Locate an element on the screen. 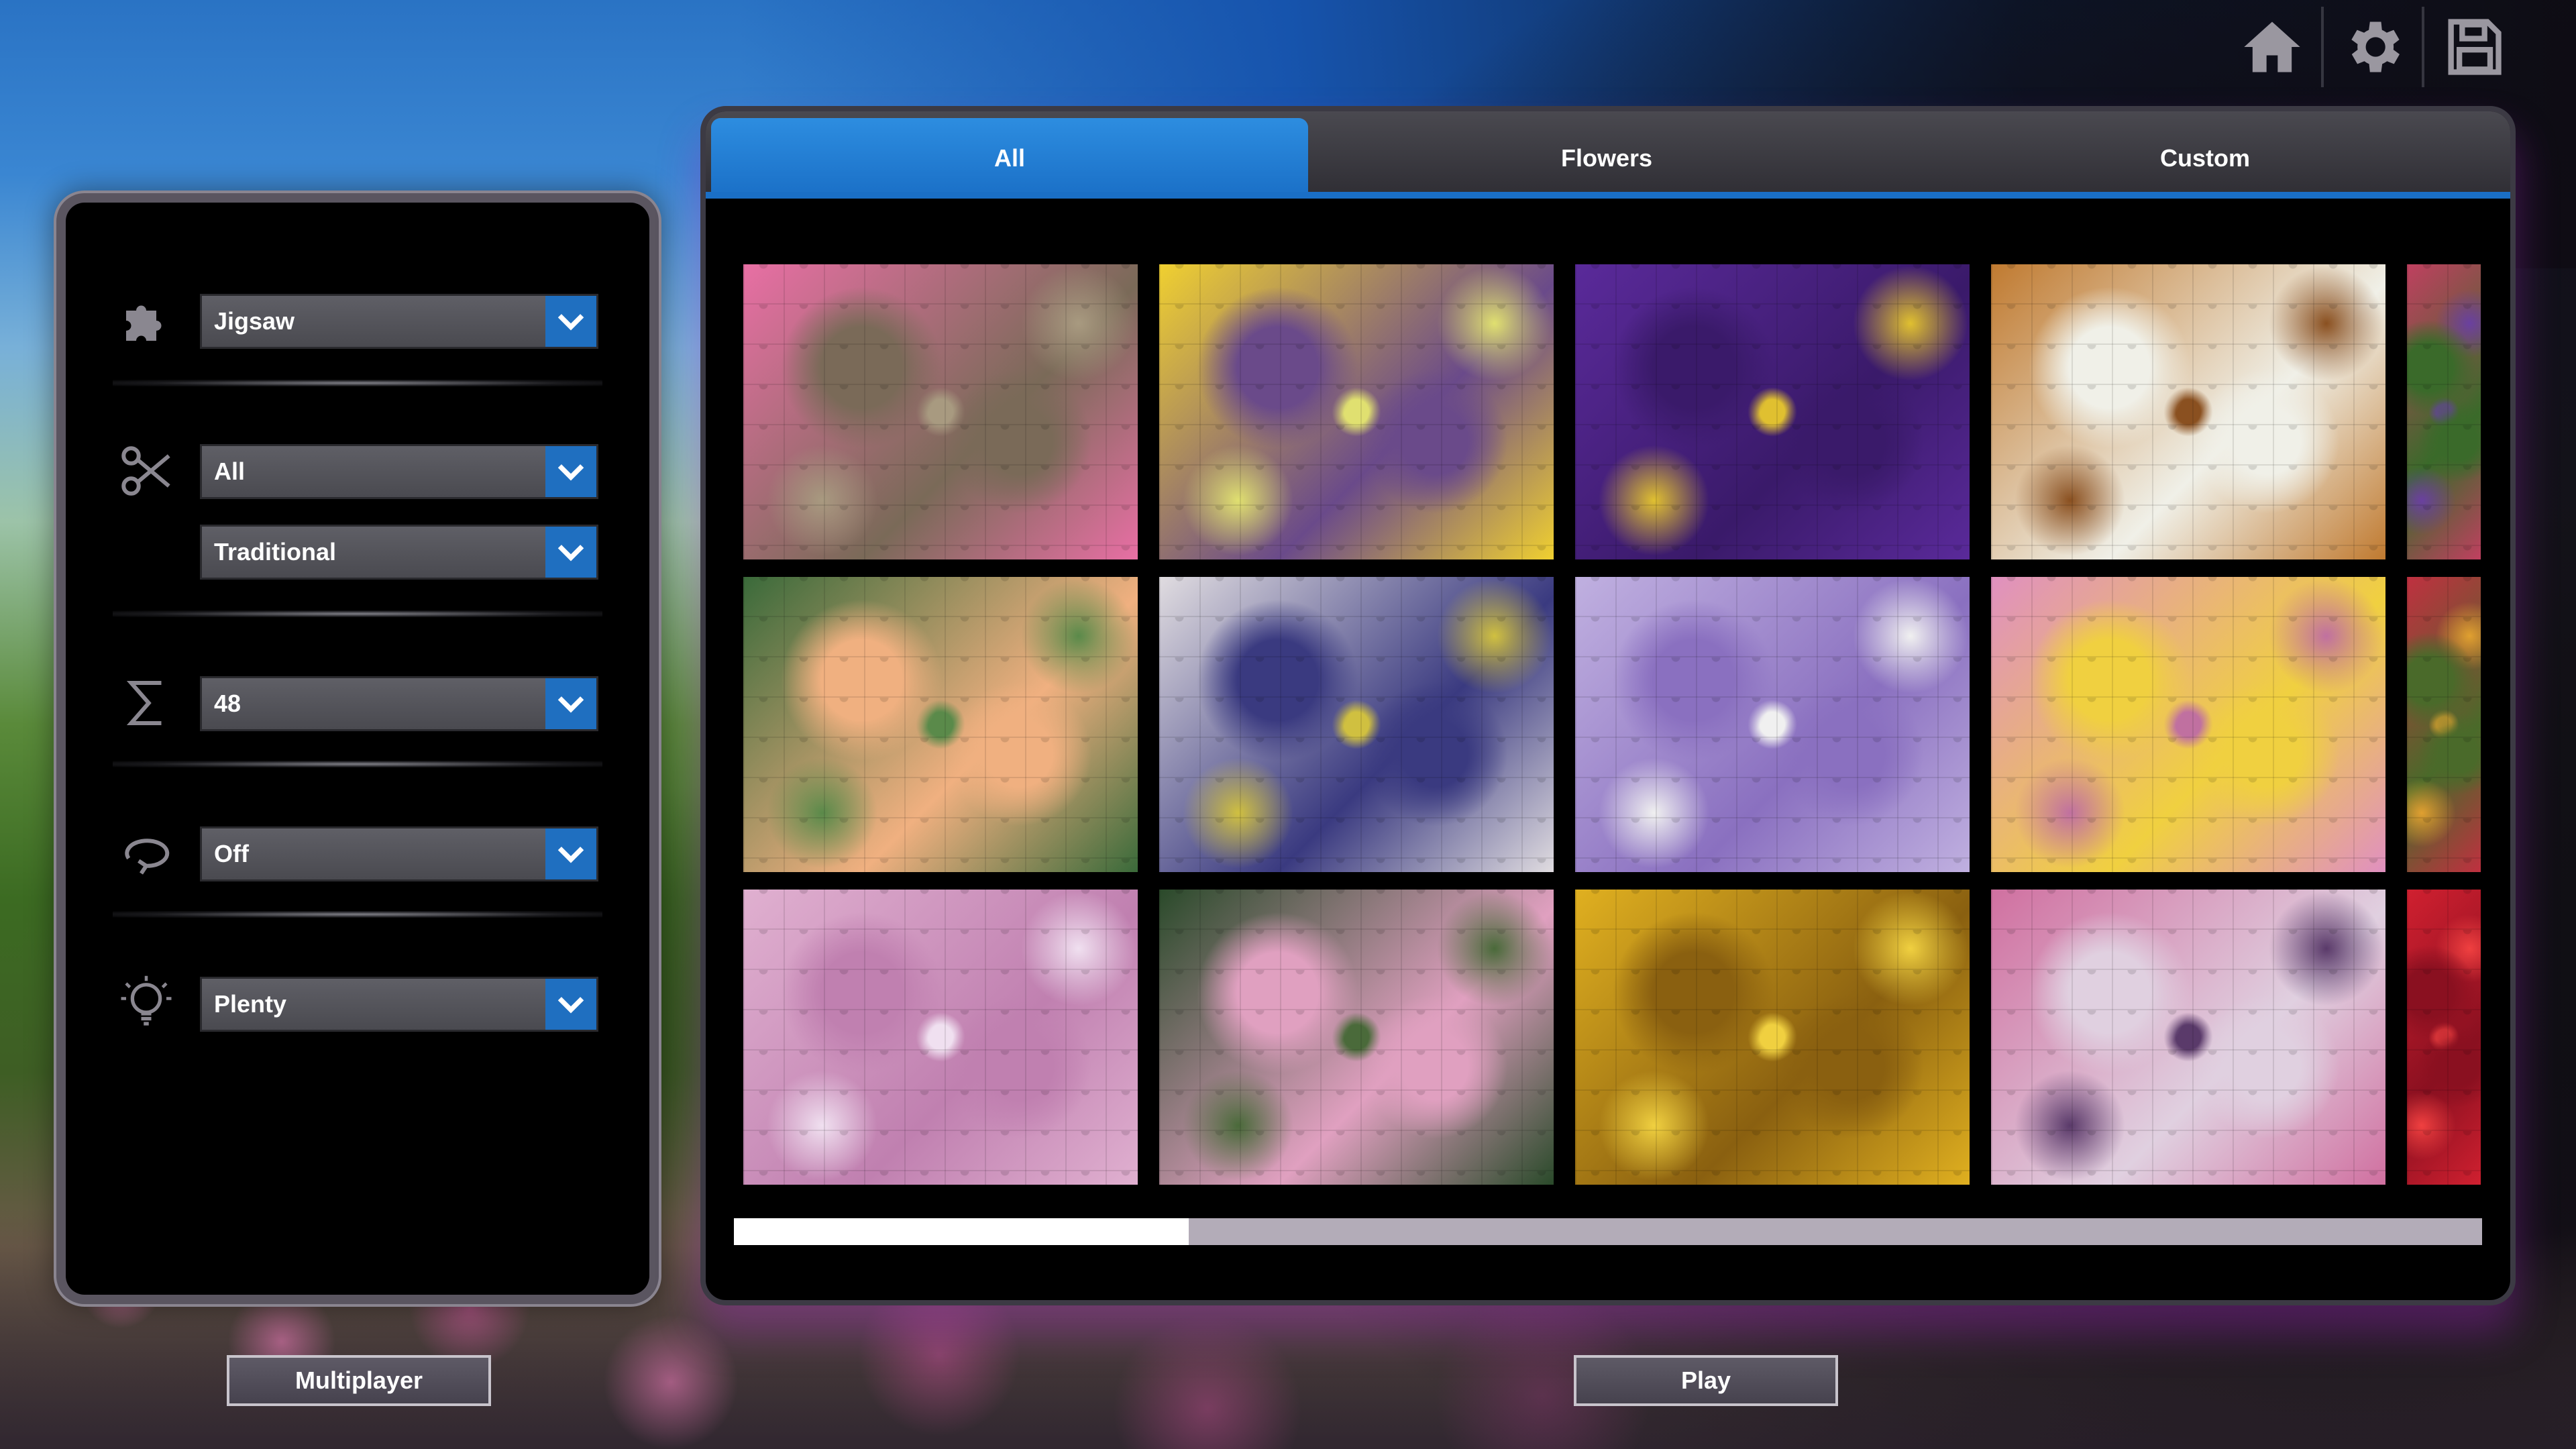  save-icon is located at coordinates (2475, 47).